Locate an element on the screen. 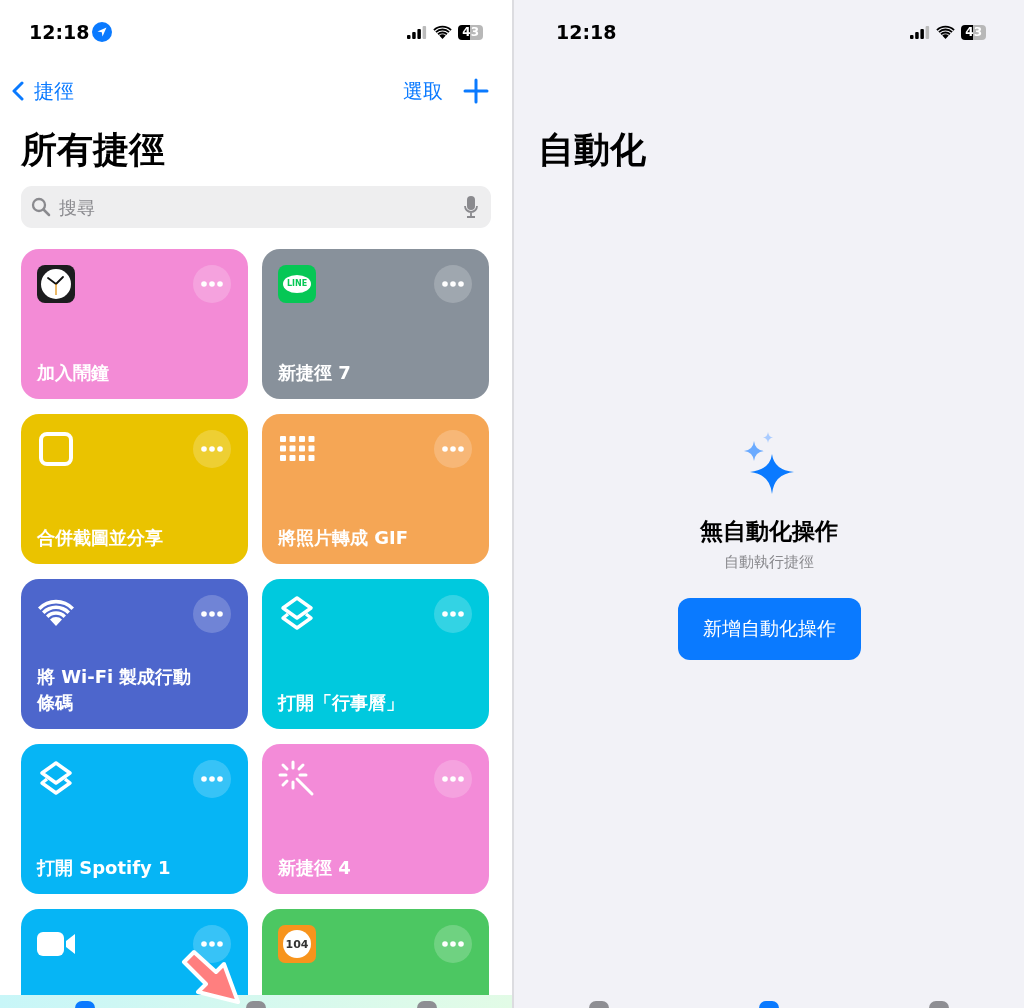 This screenshot has width=1024, height=1008. new-automation-button: 新增自動化操作 is located at coordinates (769, 629).